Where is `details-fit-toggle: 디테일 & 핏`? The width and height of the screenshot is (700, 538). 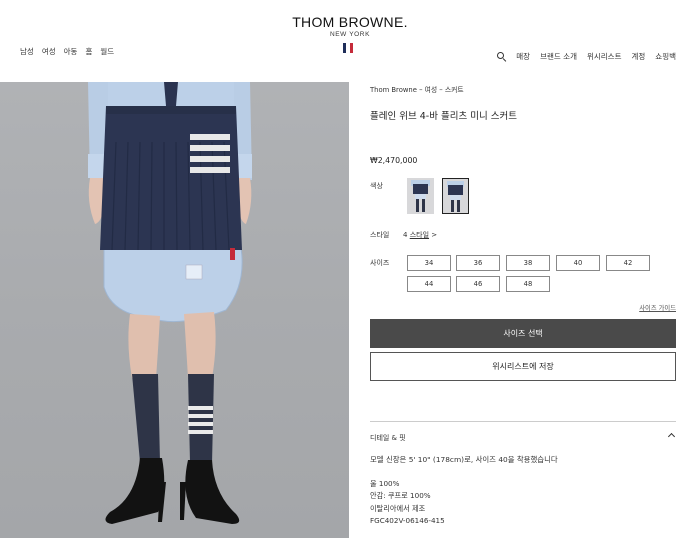 details-fit-toggle: 디테일 & 핏 is located at coordinates (388, 438).